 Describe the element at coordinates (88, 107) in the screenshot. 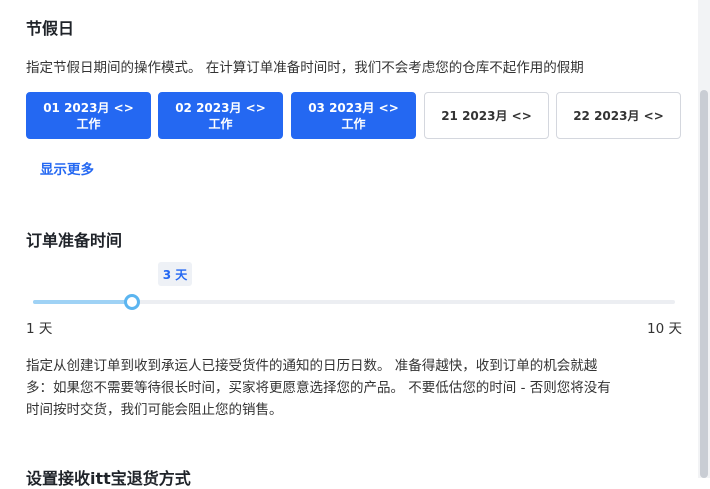

I see `holiday-day-date: 01 2023月 <>` at that location.